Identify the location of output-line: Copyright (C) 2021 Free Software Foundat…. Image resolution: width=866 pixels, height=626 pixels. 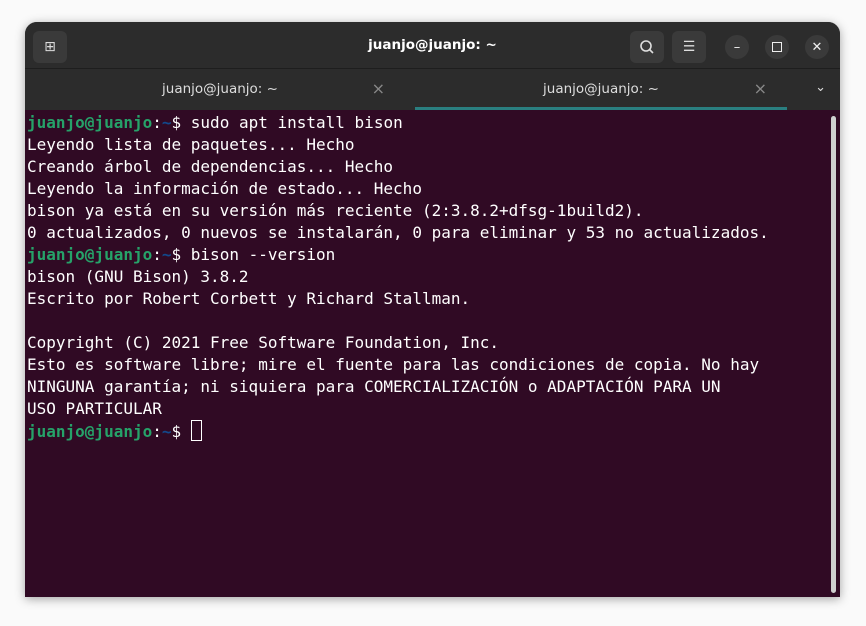
(433, 343).